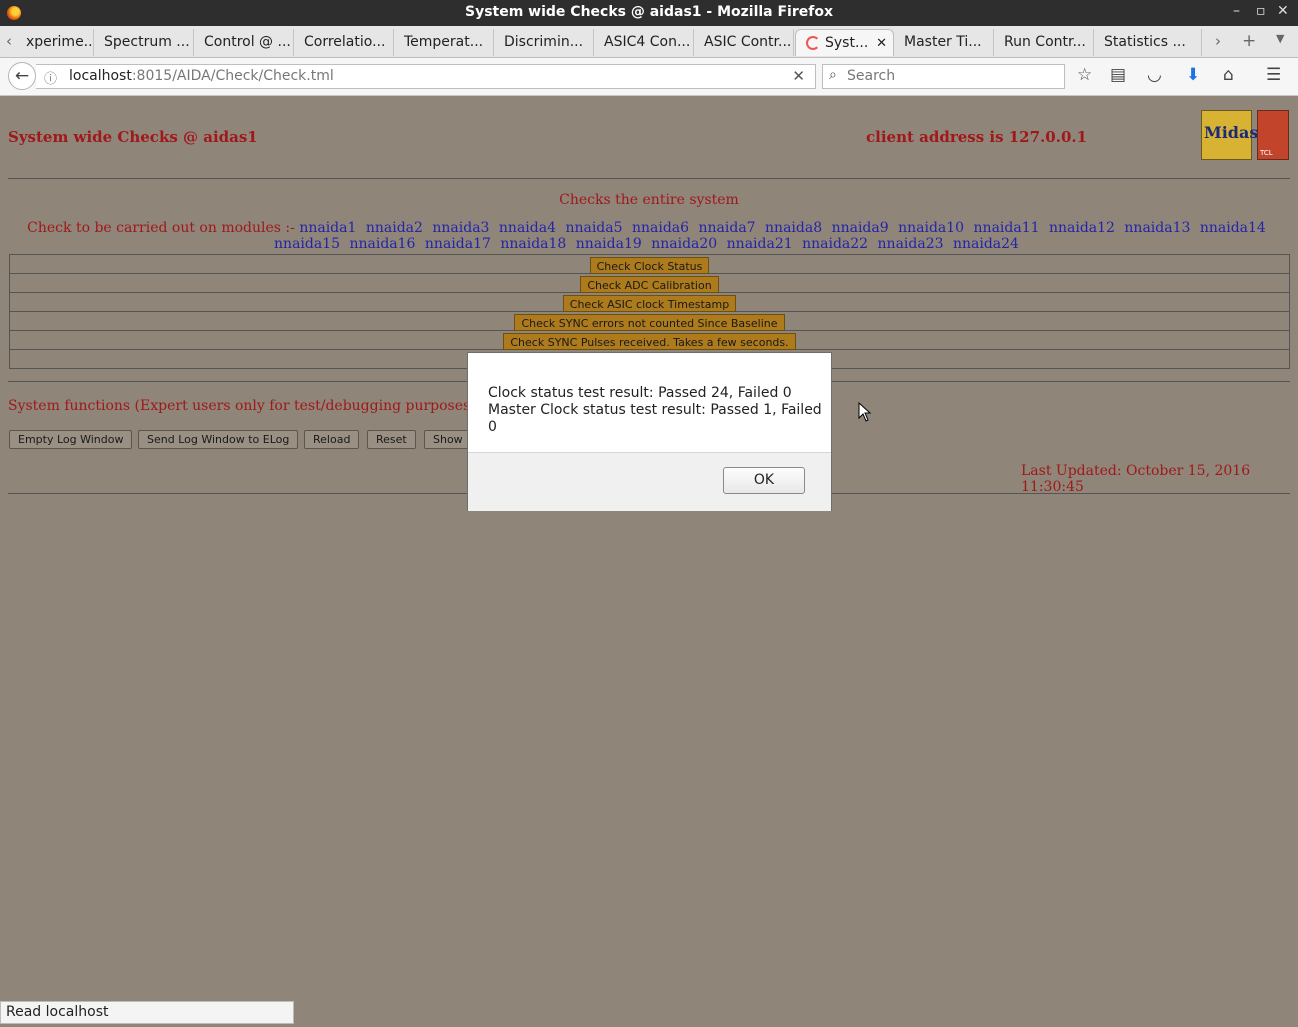 The image size is (1298, 1027). Describe the element at coordinates (1280, 38) in the screenshot. I see `tab-list-chevron-down-icon: ▼` at that location.